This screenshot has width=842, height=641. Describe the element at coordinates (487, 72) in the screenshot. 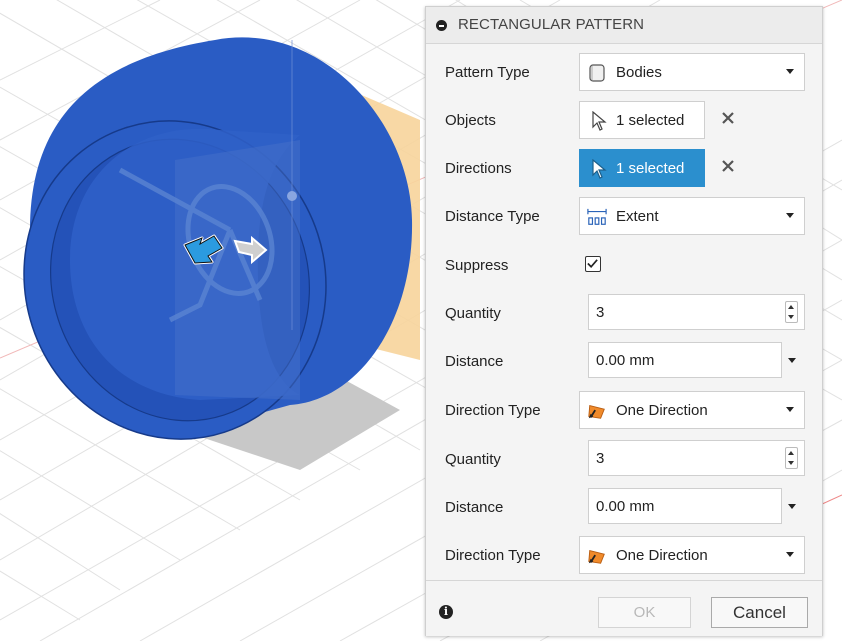

I see `pattern-type-label: Pattern Type` at that location.